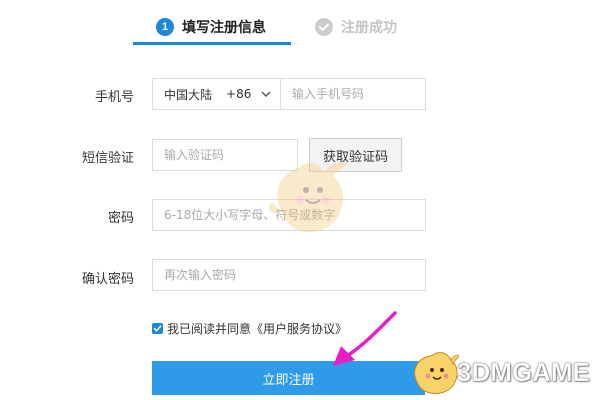 The width and height of the screenshot is (600, 400). Describe the element at coordinates (157, 328) in the screenshot. I see `checkbox-checked-icon` at that location.